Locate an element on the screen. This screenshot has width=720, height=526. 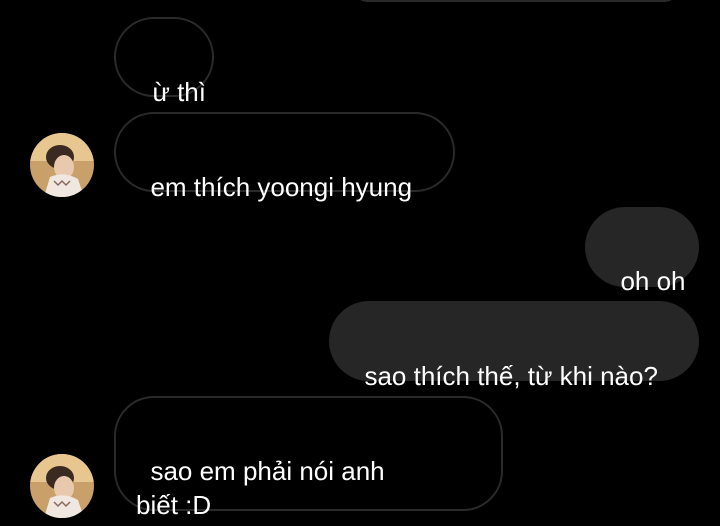
message-text: em thích yoongi hyung is located at coordinates (281, 187).